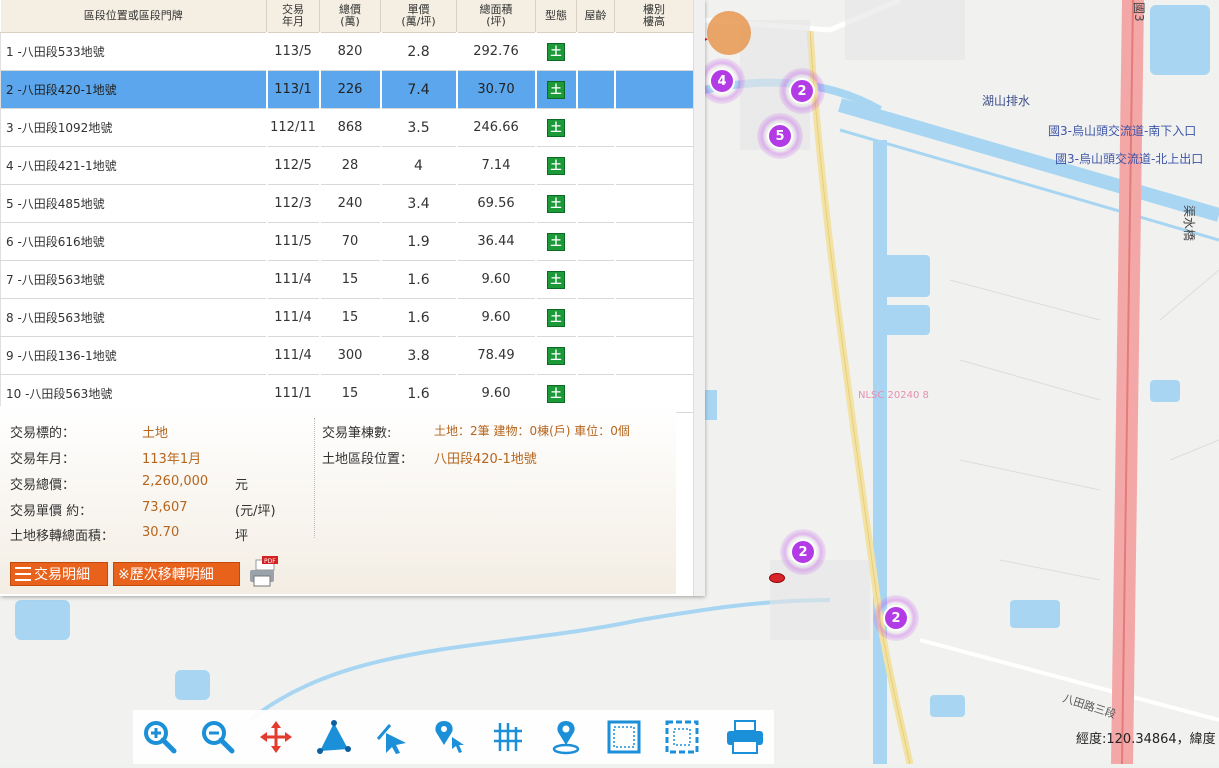  What do you see at coordinates (134, 241) in the screenshot?
I see `row-address: 6 -八田段616地號` at bounding box center [134, 241].